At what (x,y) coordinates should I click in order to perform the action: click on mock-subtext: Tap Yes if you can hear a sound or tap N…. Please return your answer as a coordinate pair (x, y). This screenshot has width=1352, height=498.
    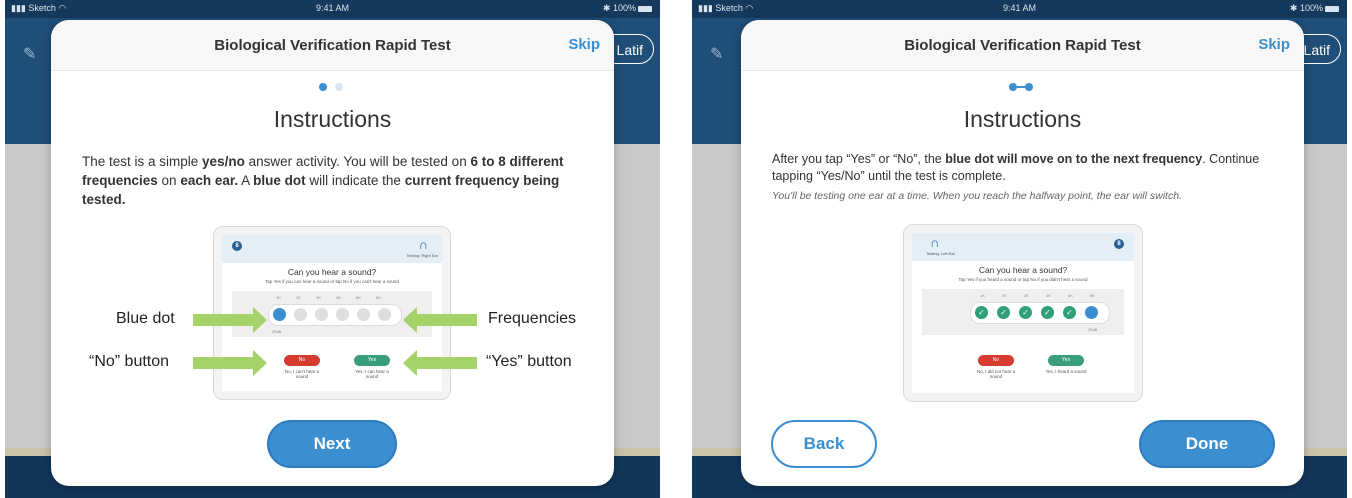
    Looking at the image, I should click on (332, 281).